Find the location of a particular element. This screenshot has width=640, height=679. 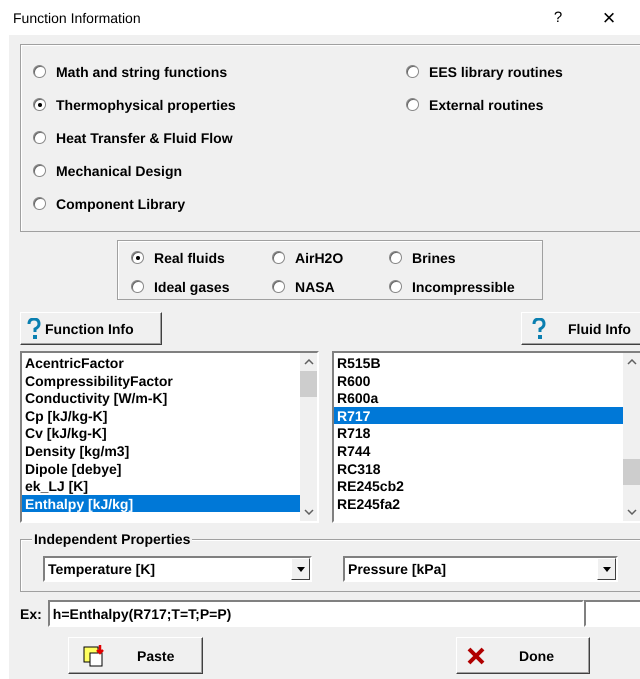

radio-label: Heat Transfer & Fluid Flow is located at coordinates (144, 138).